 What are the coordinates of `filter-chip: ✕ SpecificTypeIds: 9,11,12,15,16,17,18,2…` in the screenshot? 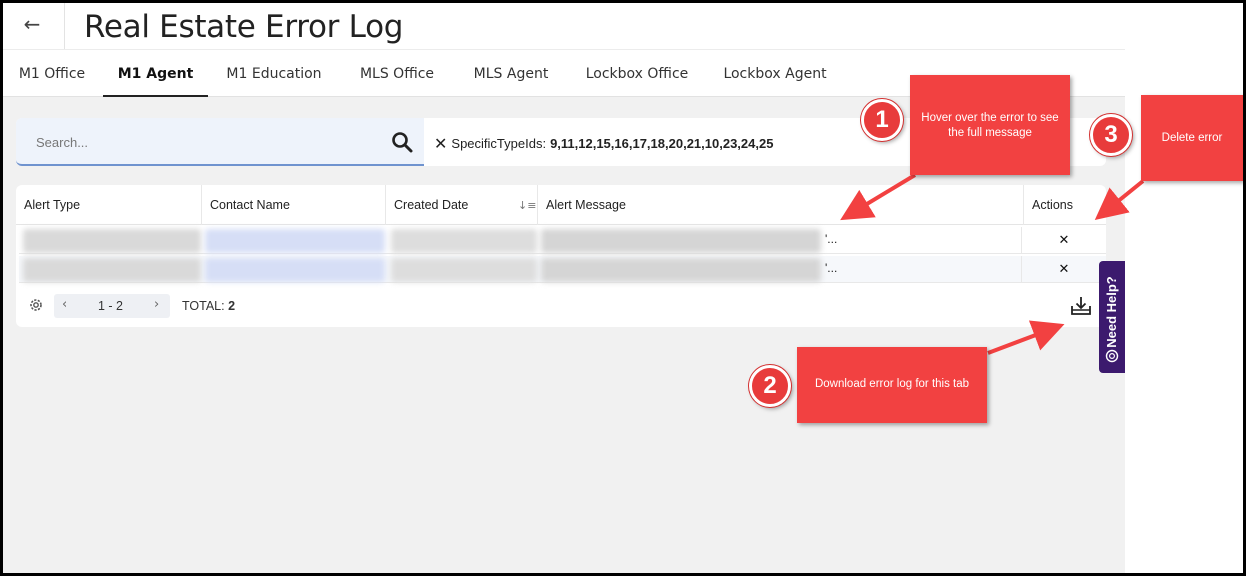 It's located at (603, 143).